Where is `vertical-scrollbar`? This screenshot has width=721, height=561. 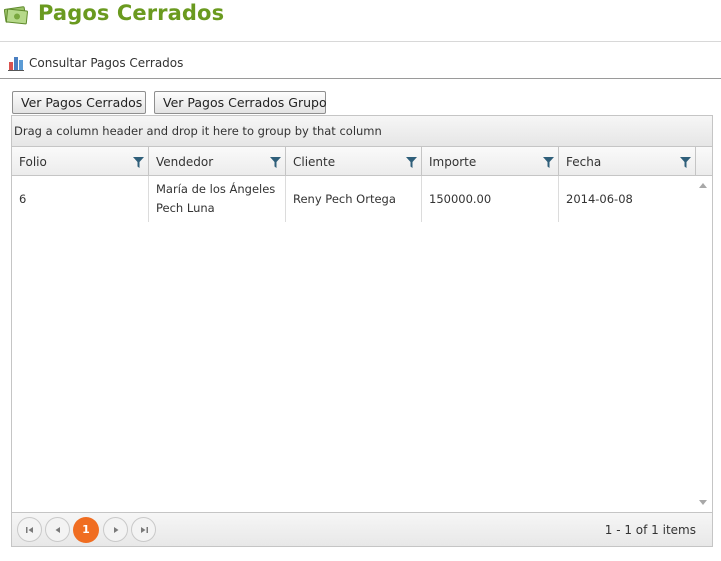 vertical-scrollbar is located at coordinates (703, 344).